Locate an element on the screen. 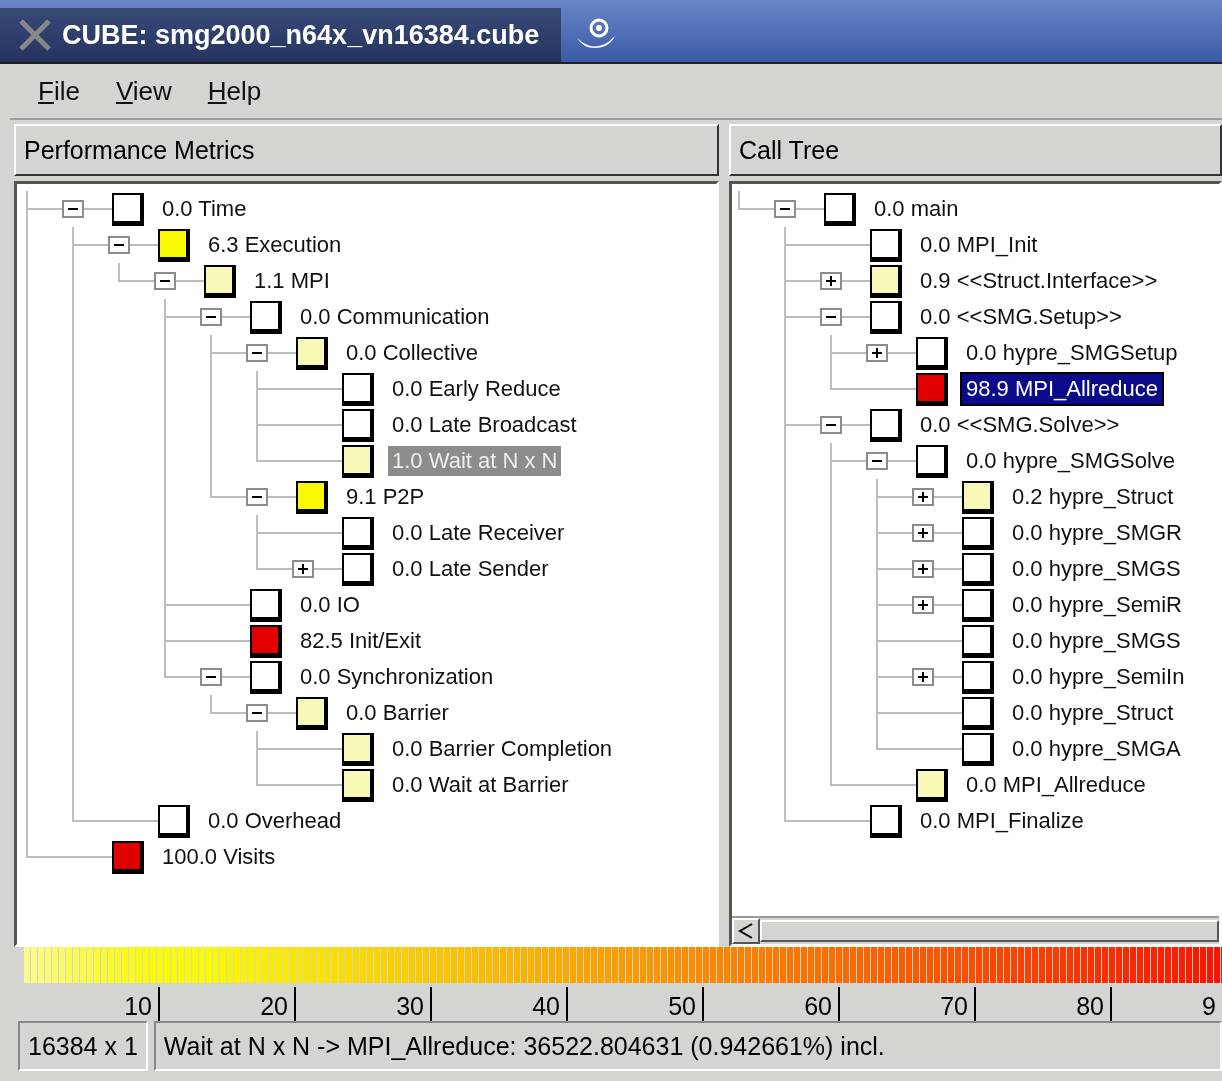 This screenshot has width=1222, height=1081. scale-label: 20 is located at coordinates (228, 1004).